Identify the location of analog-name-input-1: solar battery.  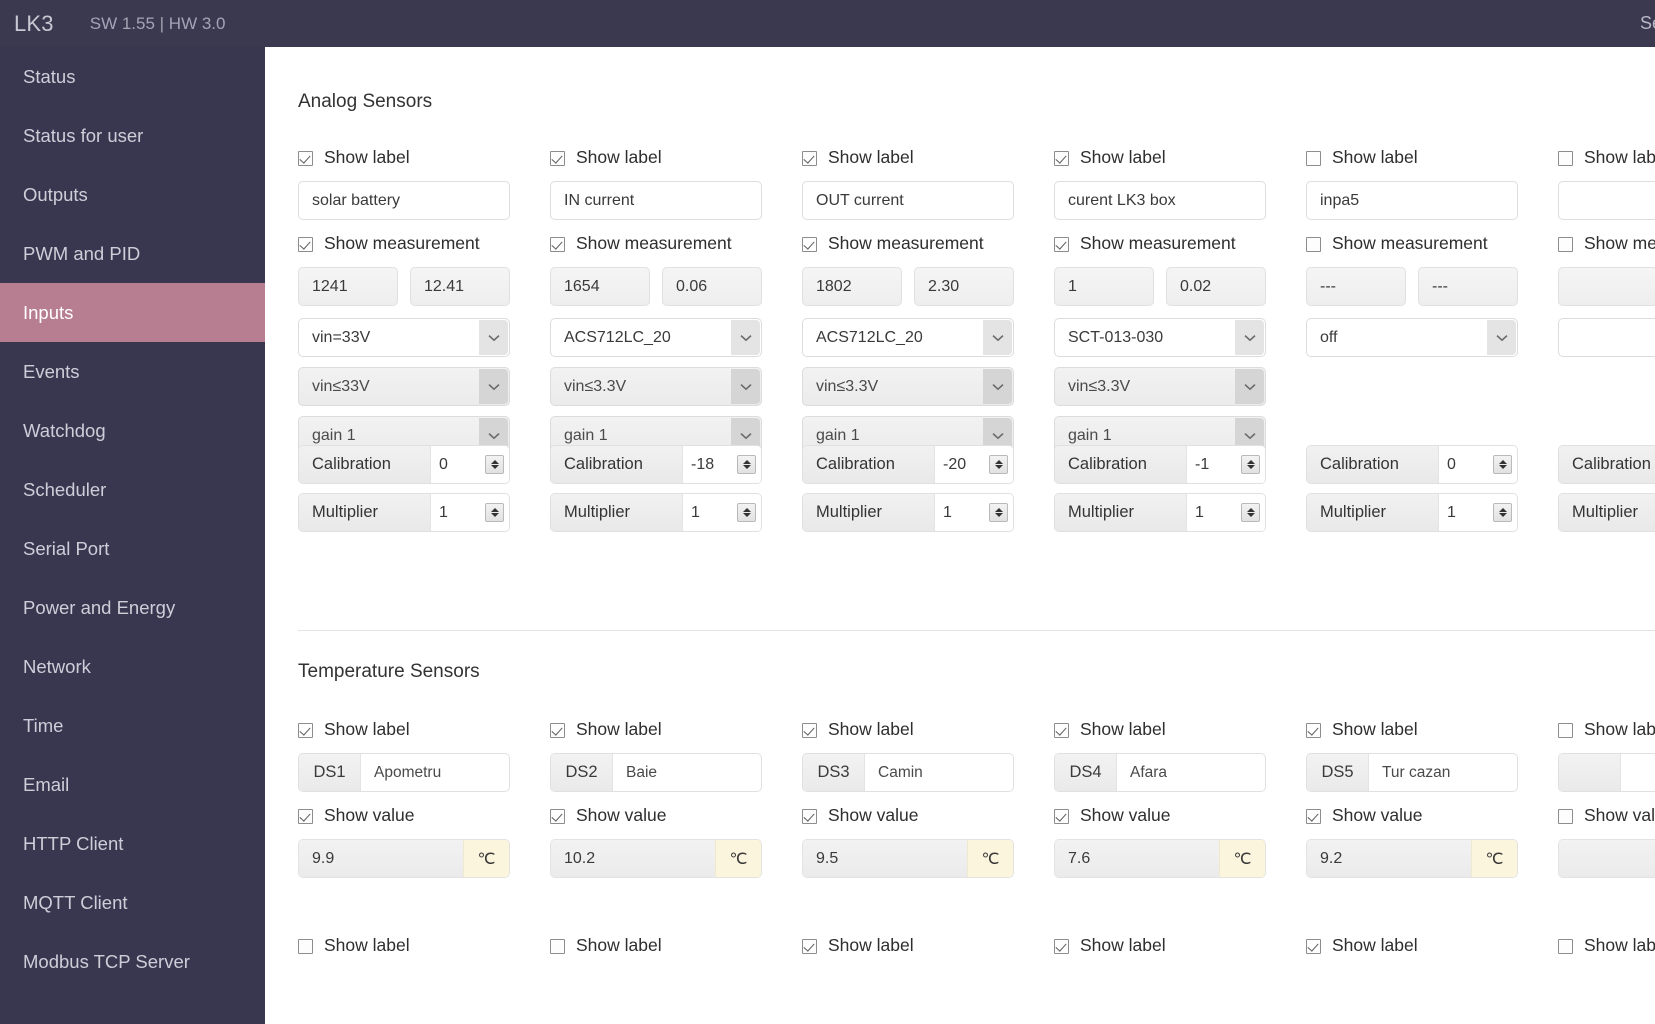
(404, 200).